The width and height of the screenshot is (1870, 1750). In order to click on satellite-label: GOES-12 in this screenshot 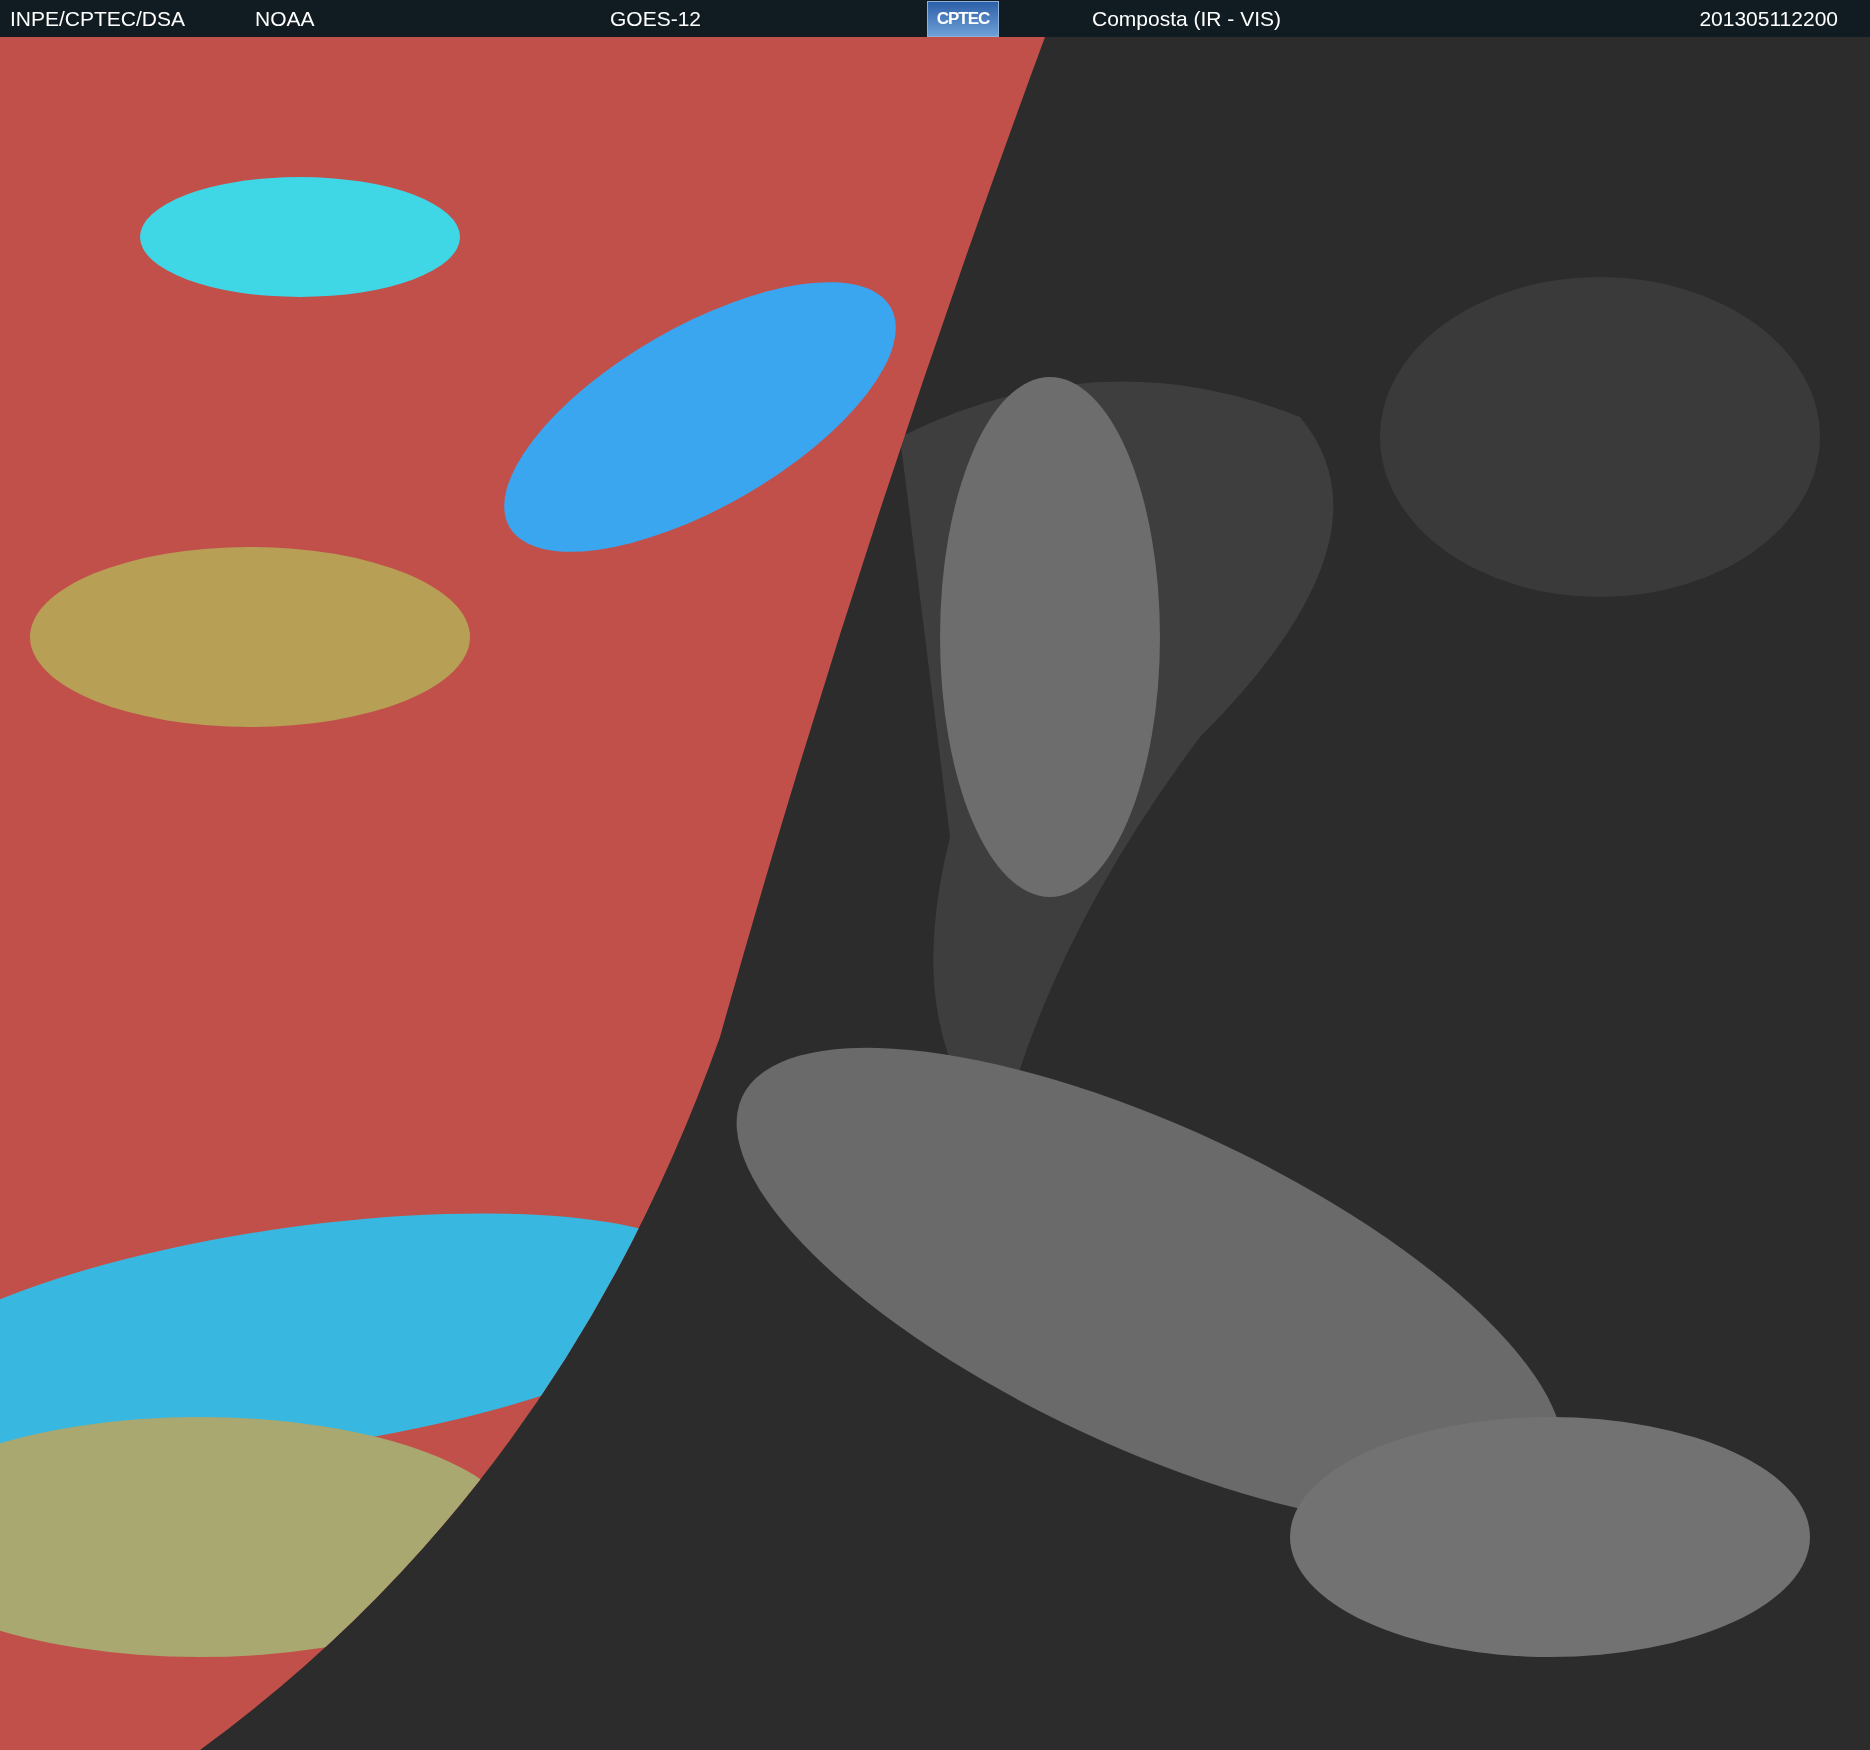, I will do `click(656, 18)`.